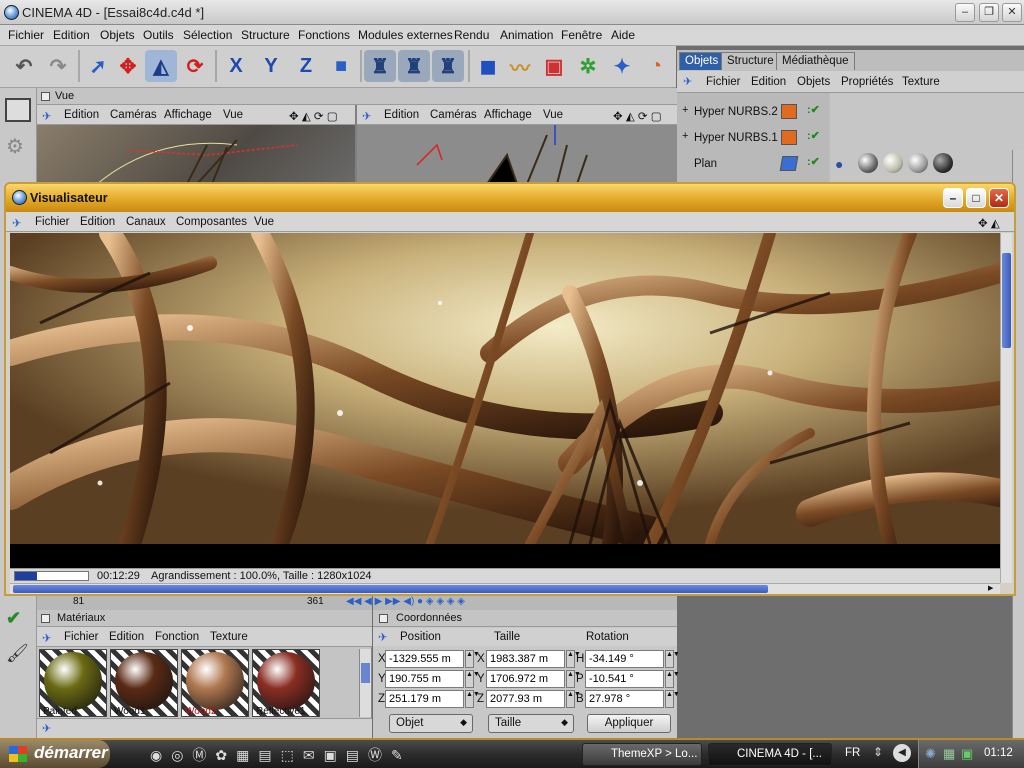 This screenshot has width=1024, height=768. I want to click on mat-menu-fonction: Fonction, so click(177, 637).